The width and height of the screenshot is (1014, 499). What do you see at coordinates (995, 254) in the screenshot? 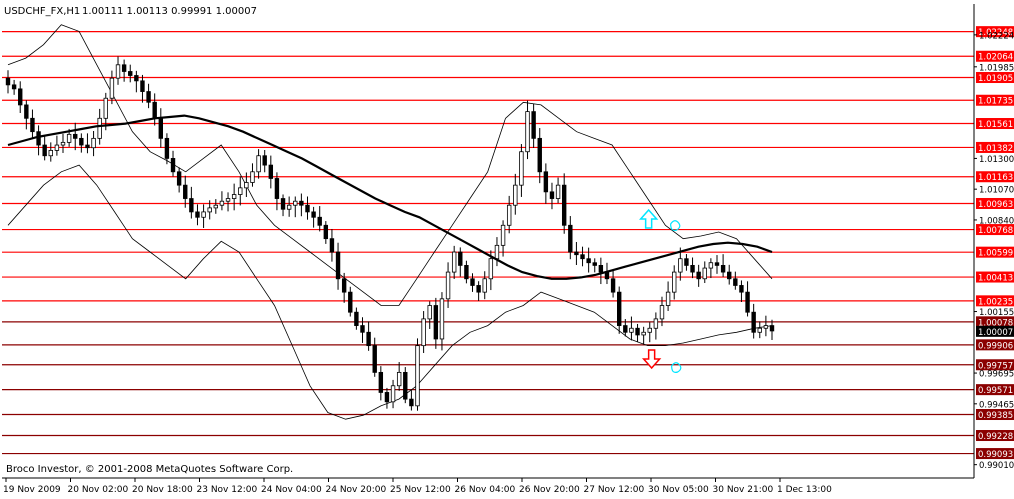
I see `level-red-9-label: 1.00599` at bounding box center [995, 254].